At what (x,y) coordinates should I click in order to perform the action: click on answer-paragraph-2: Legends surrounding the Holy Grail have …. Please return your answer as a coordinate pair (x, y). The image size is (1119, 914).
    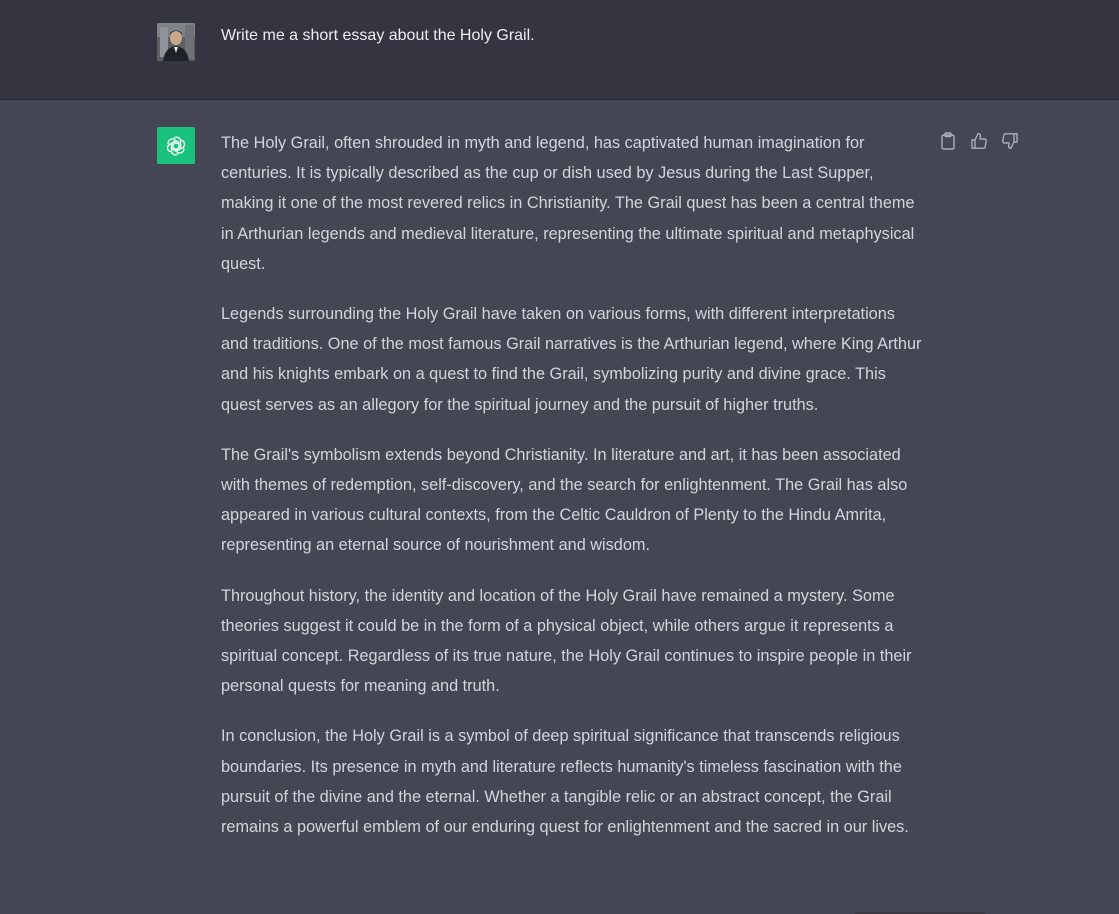
    Looking at the image, I should click on (571, 359).